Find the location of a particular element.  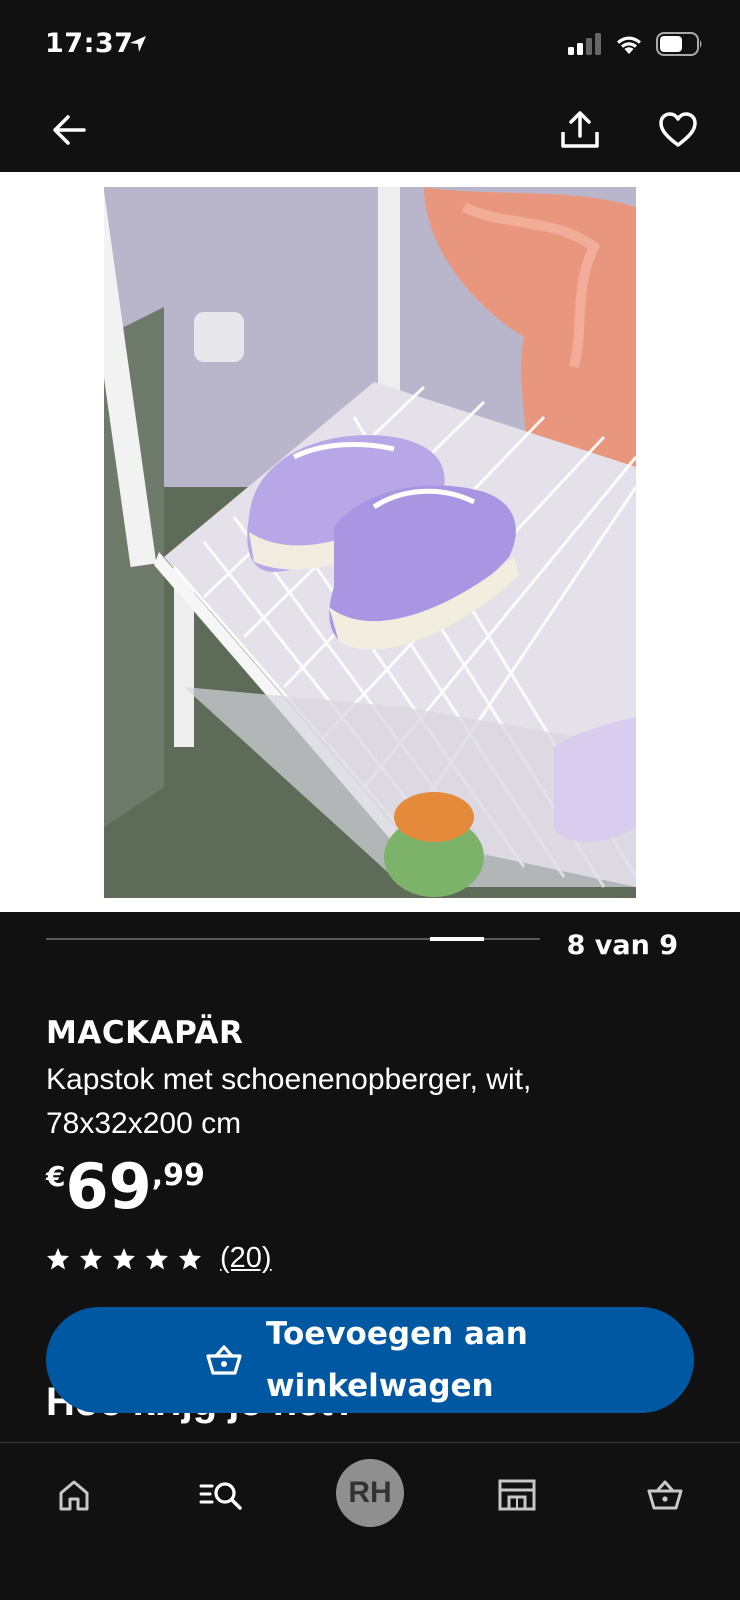

battery-icon is located at coordinates (679, 44).